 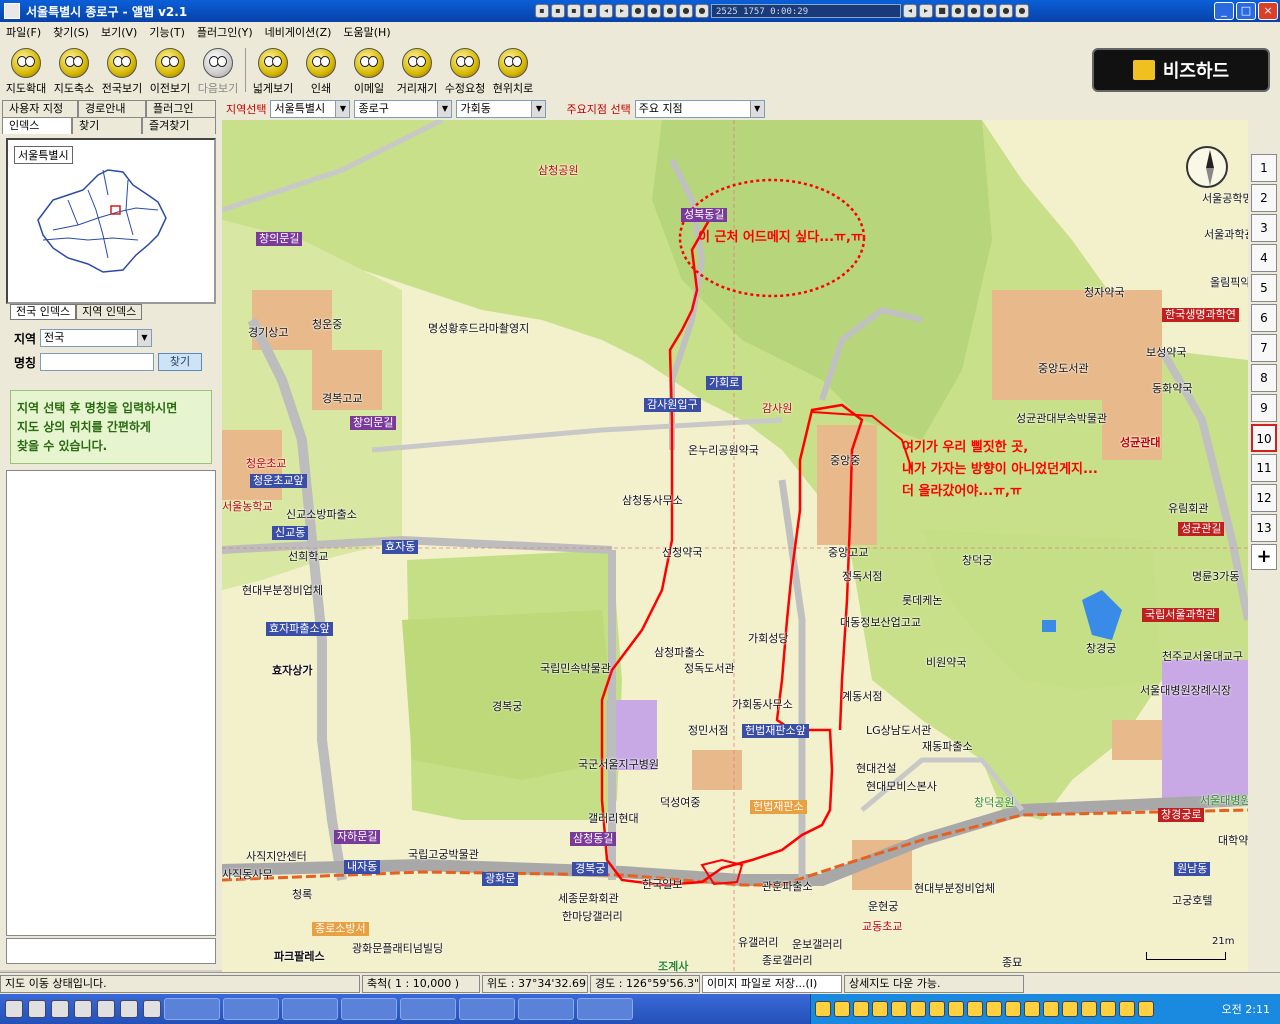 I want to click on zoom-level-3: 3, so click(x=1264, y=228).